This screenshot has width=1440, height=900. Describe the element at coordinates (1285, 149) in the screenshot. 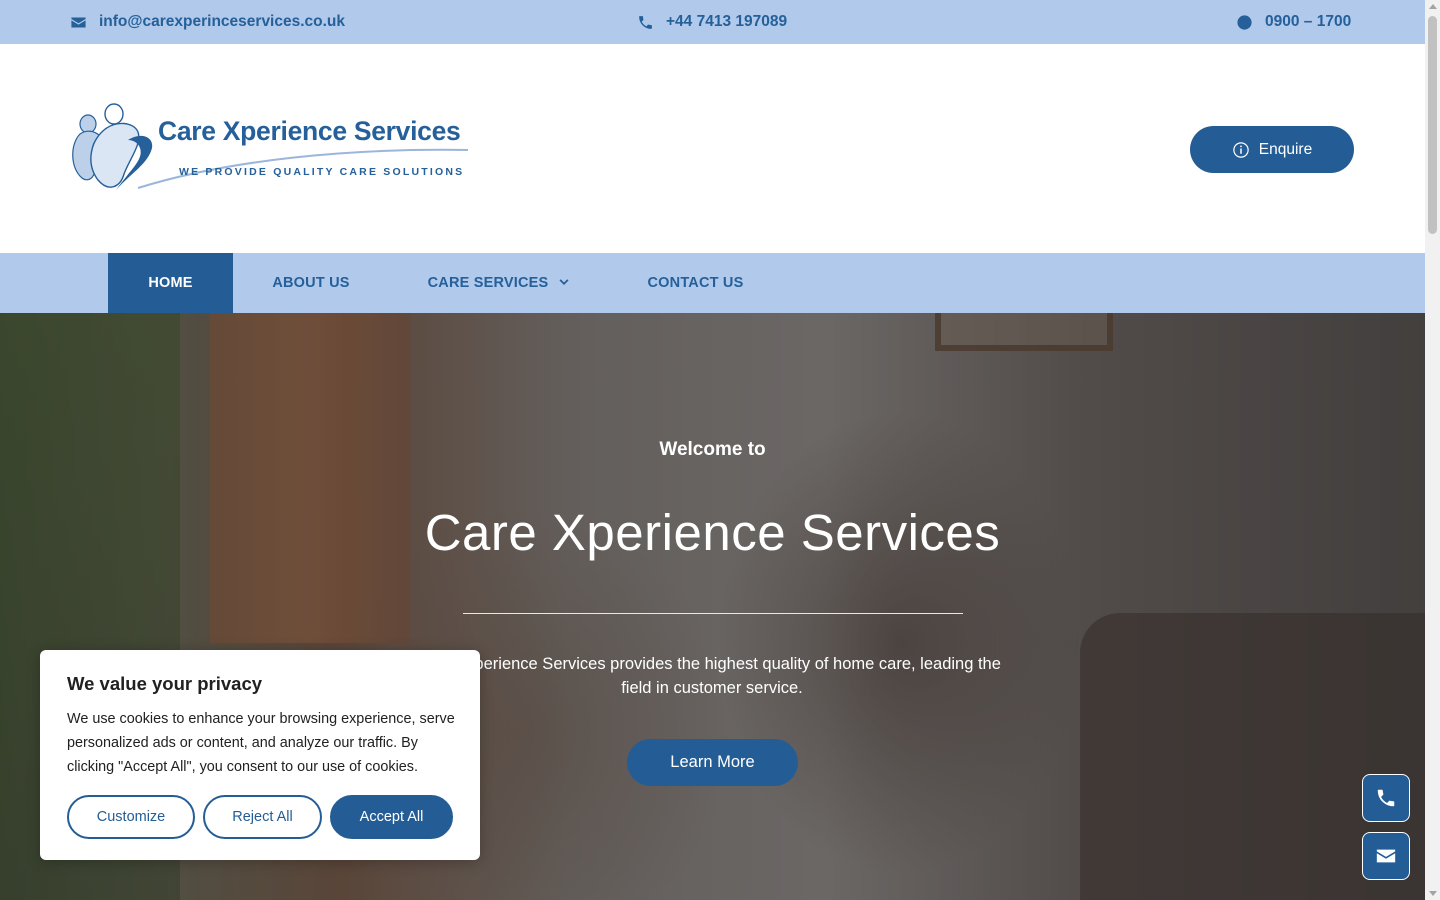

I see `enquire-label: Enquire` at that location.